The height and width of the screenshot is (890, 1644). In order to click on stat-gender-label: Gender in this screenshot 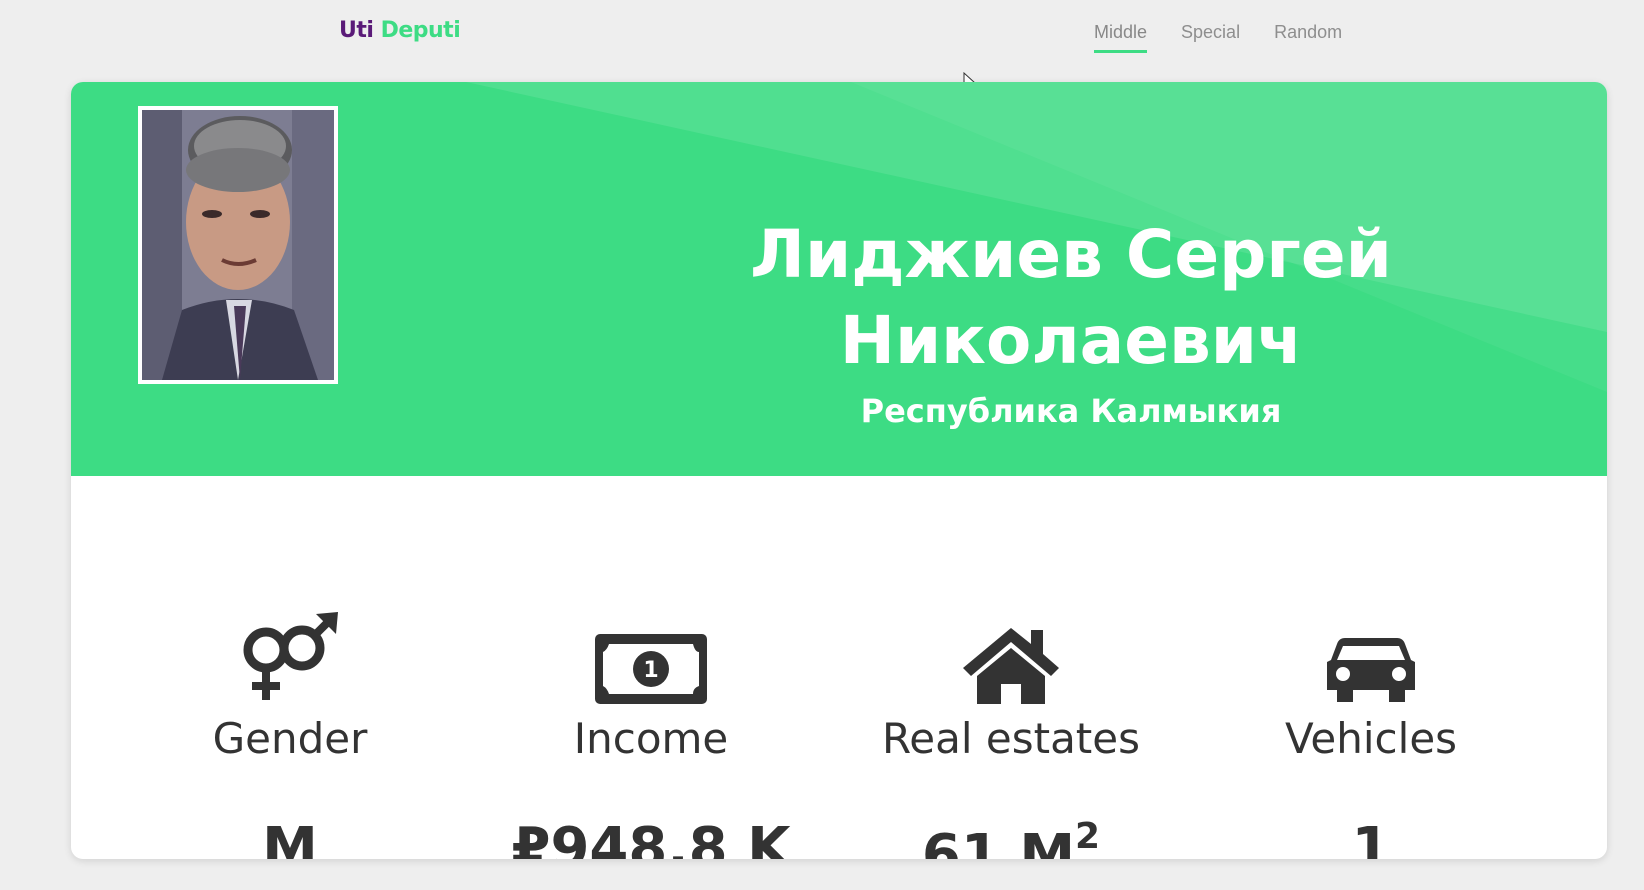, I will do `click(290, 738)`.